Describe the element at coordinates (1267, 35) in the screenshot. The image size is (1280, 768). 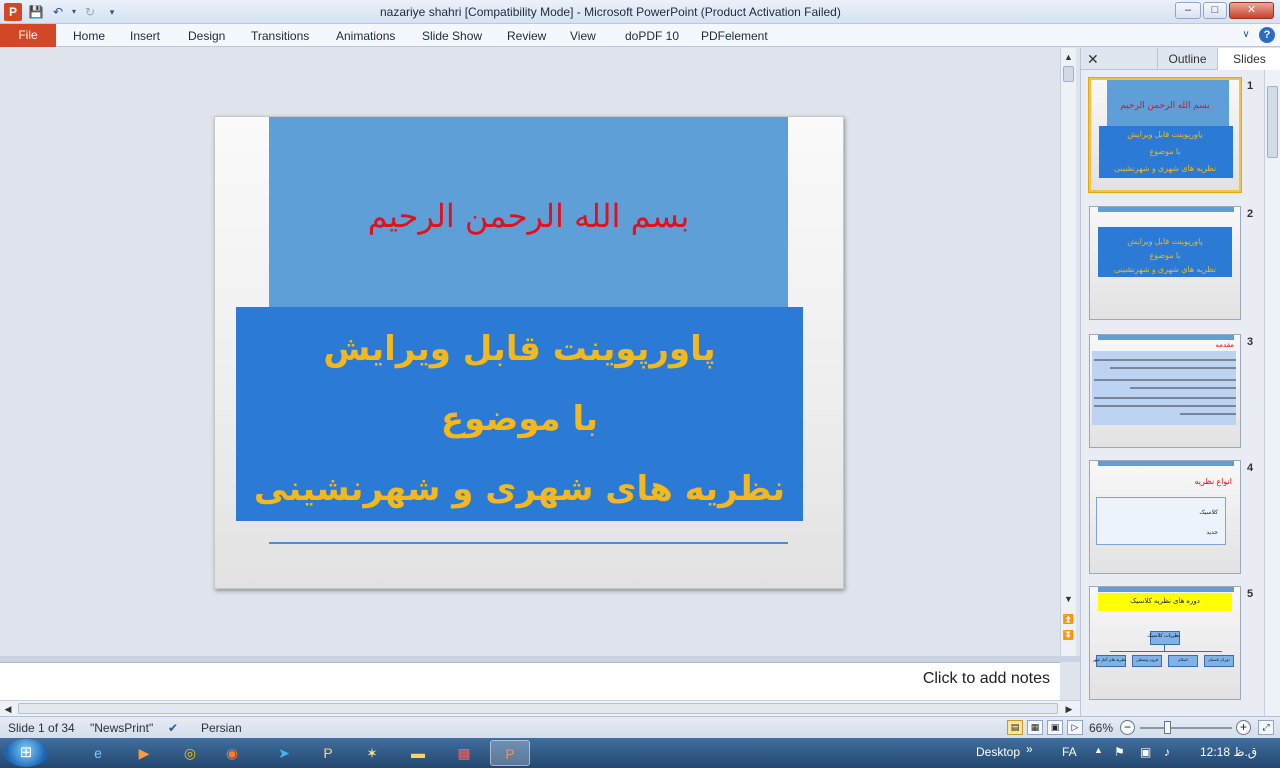
I see `help-icon: ?` at that location.